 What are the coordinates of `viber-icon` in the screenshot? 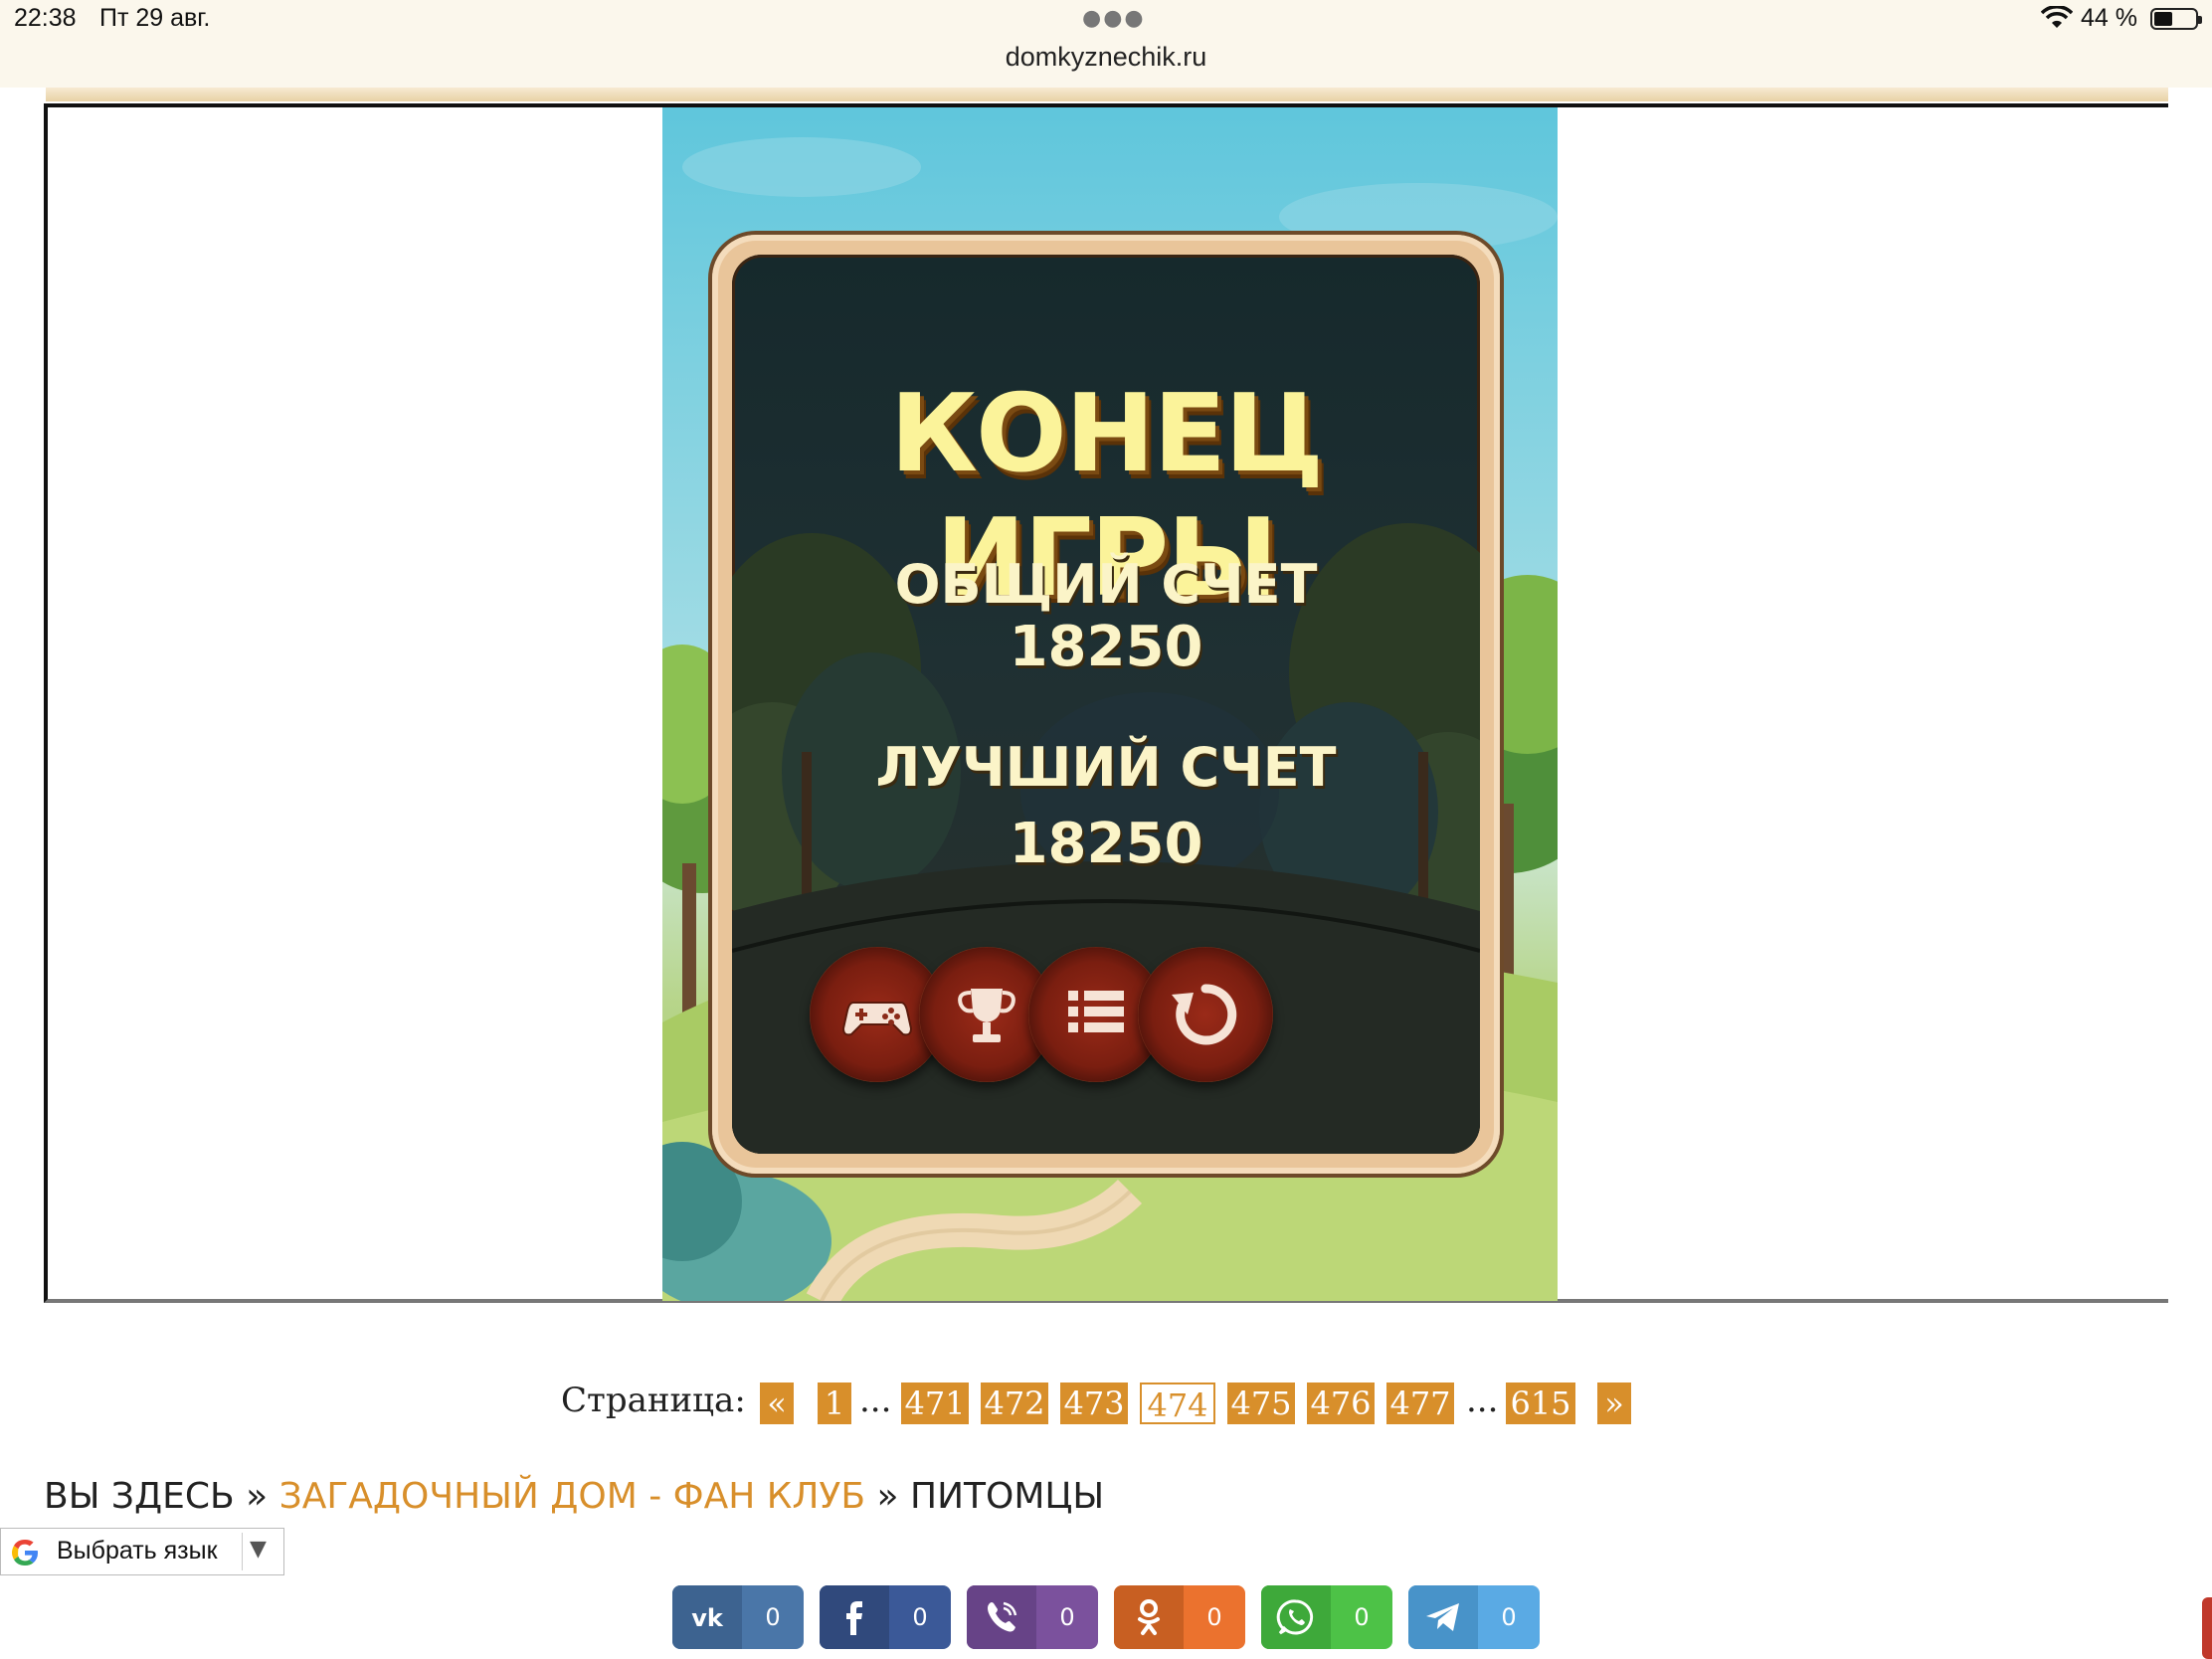 It's located at (1002, 1616).